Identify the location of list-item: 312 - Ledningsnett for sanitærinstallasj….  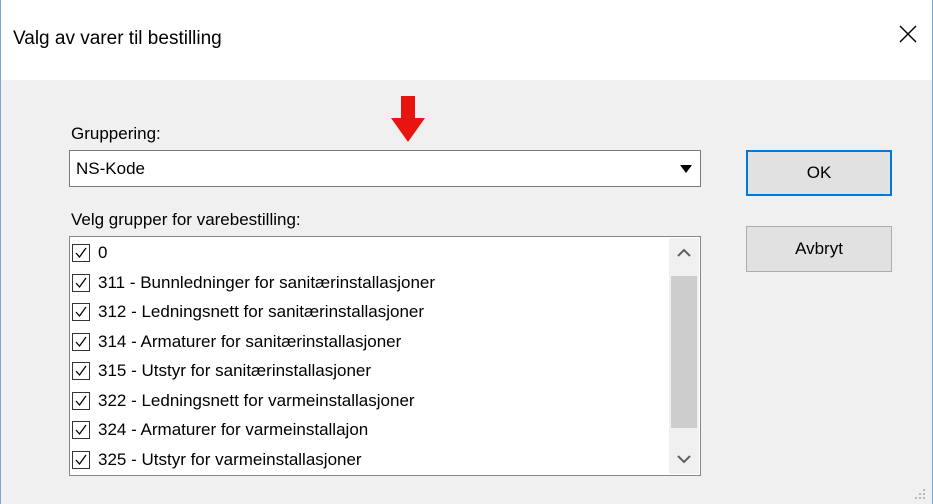
(248, 312).